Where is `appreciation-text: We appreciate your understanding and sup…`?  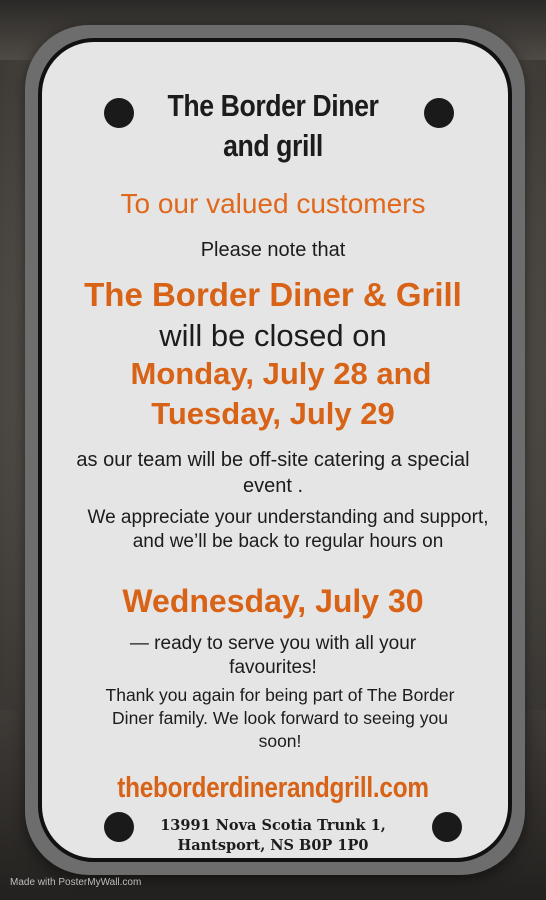
appreciation-text: We appreciate your understanding and sup… is located at coordinates (288, 529).